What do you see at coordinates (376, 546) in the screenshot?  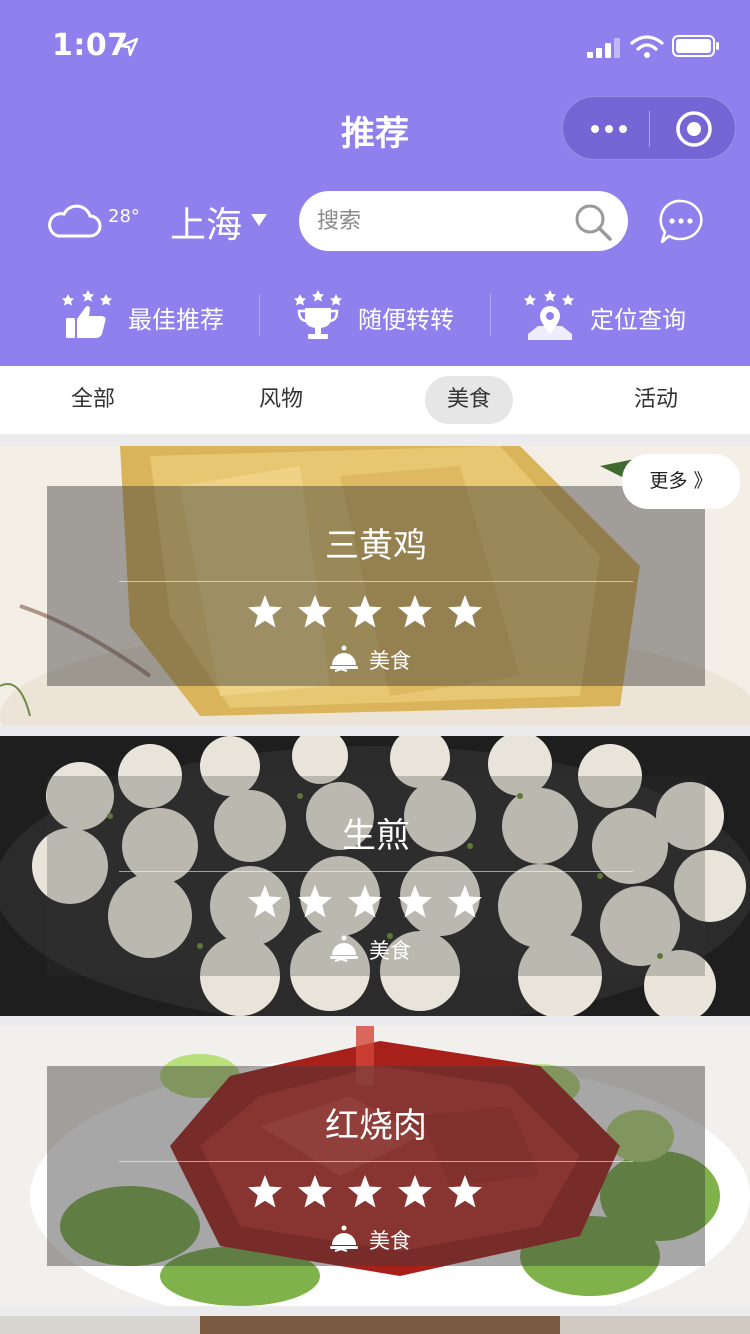 I see `dish-name: 三黄鸡` at bounding box center [376, 546].